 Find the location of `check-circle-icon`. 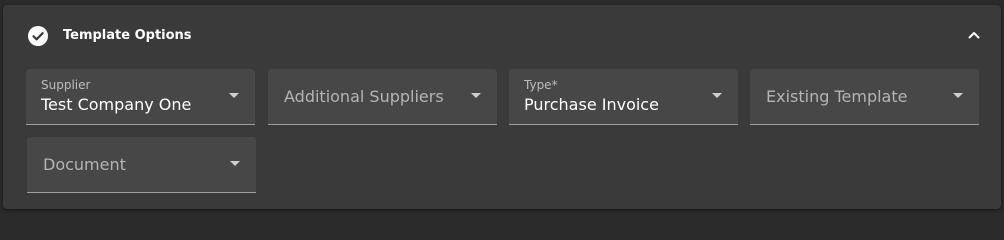

check-circle-icon is located at coordinates (38, 36).